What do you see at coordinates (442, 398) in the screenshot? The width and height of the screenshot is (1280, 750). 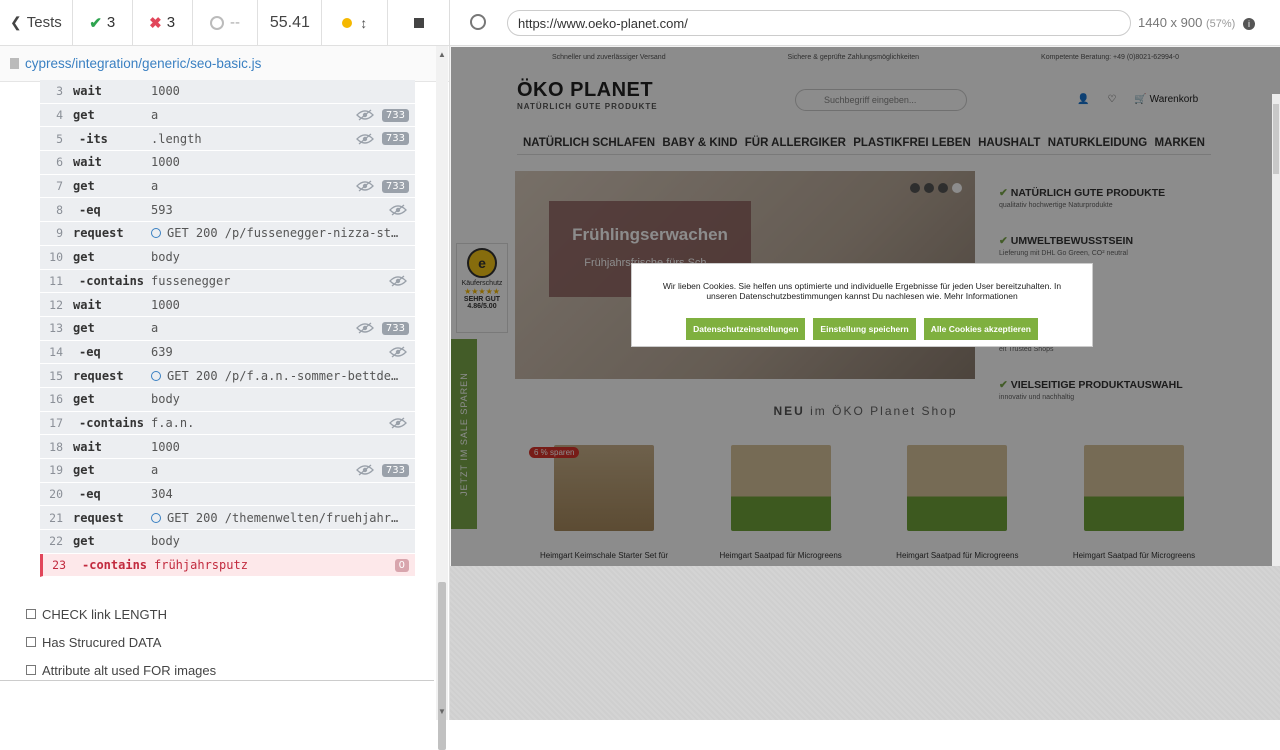 I see `scrollbar: ▲ ▼` at bounding box center [442, 398].